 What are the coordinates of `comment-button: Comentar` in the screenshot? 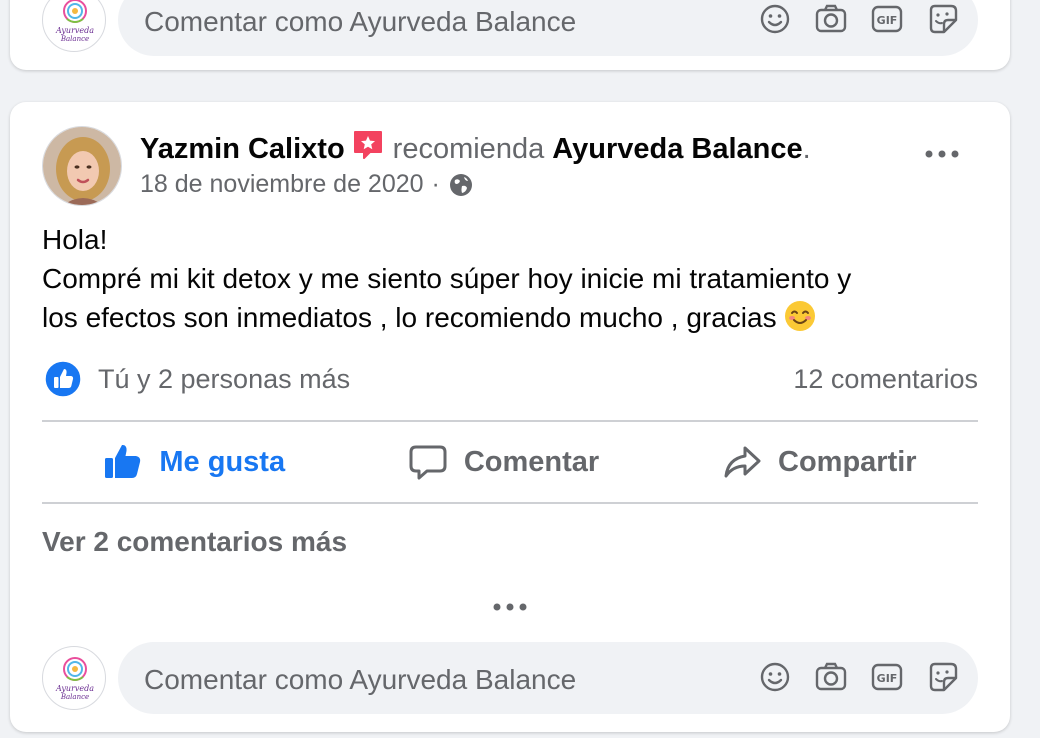 It's located at (503, 462).